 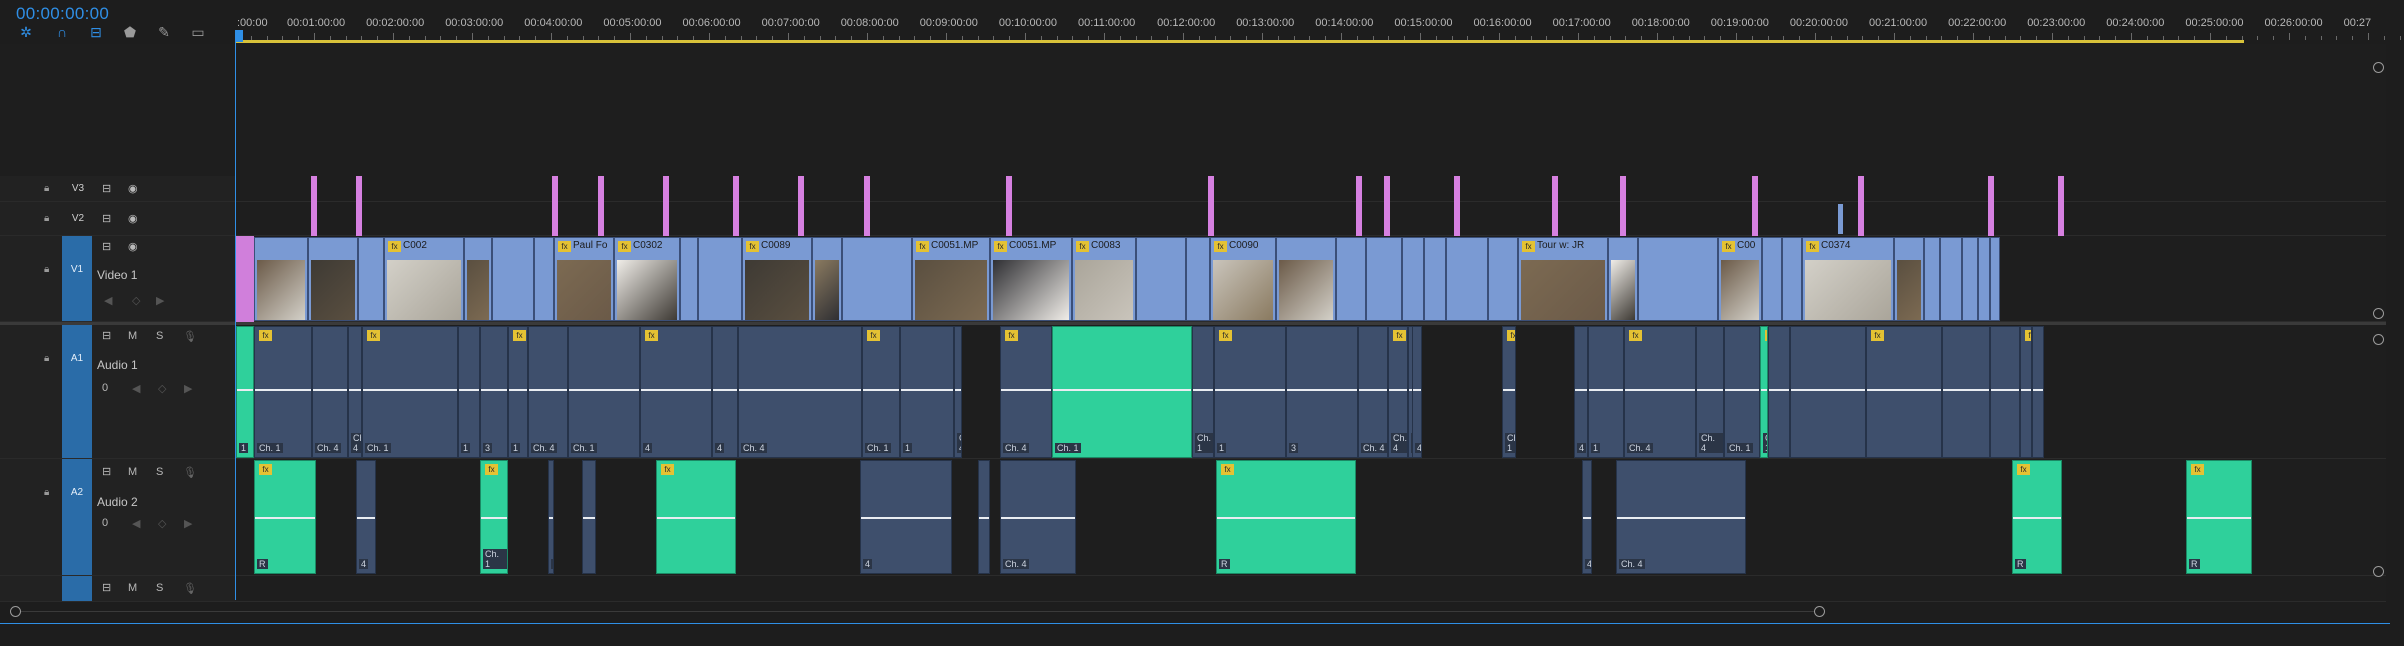 What do you see at coordinates (1031, 279) in the screenshot?
I see `video-clip: fx C0051.MP` at bounding box center [1031, 279].